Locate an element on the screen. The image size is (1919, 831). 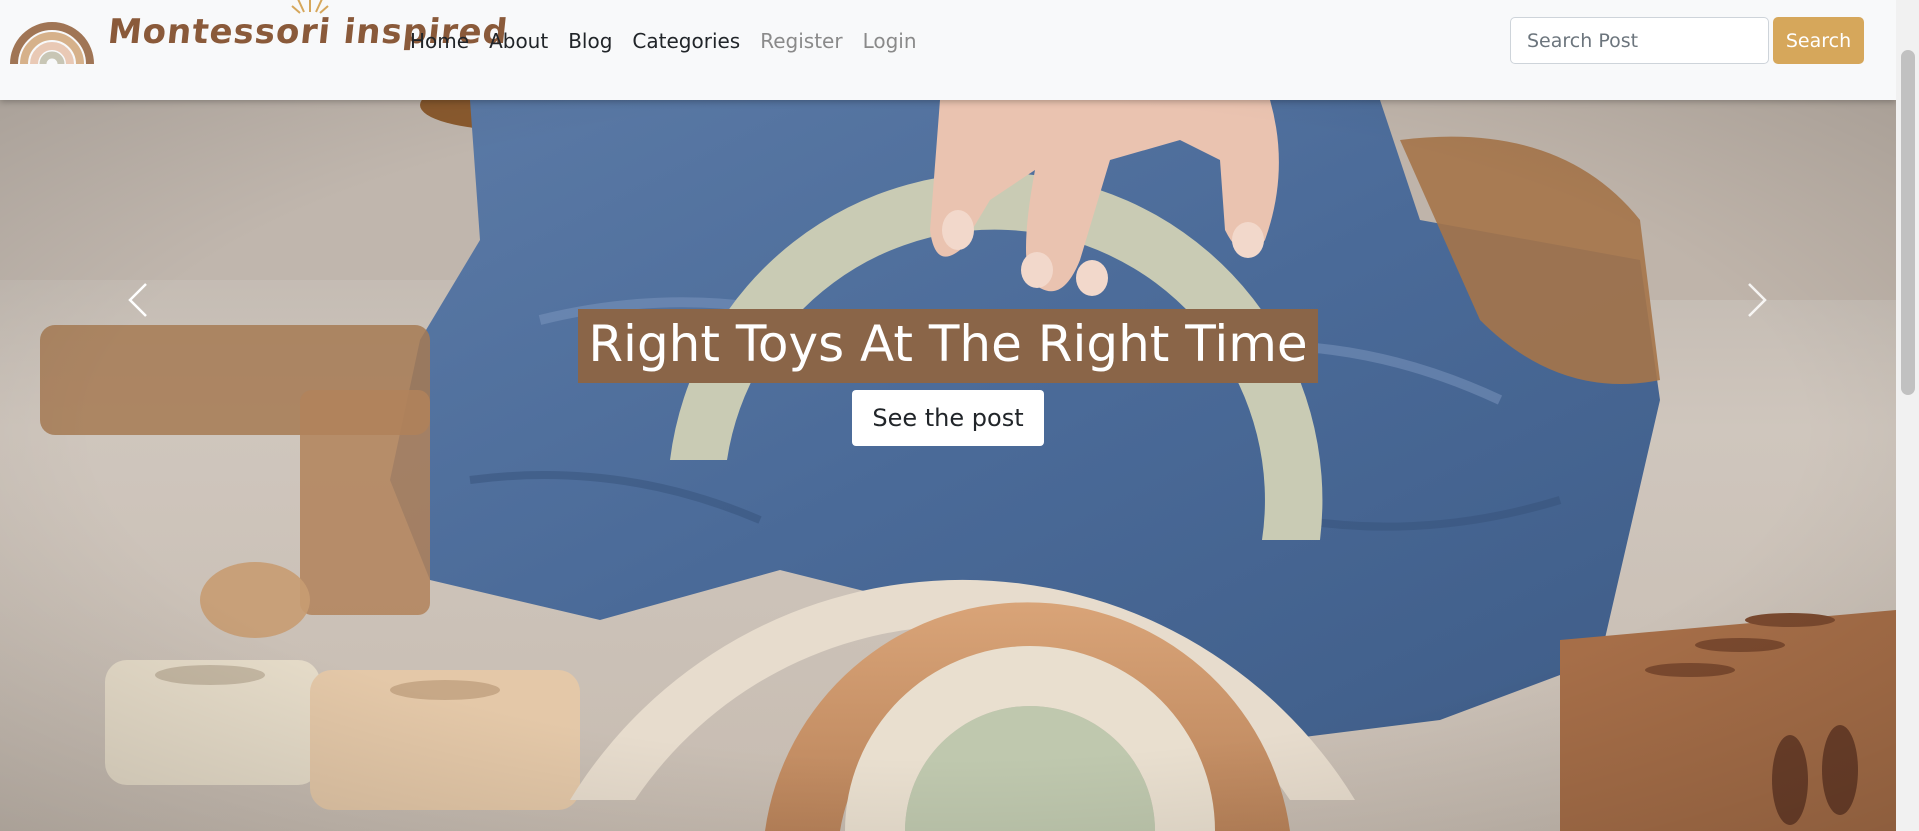
rainbow-logo-icon is located at coordinates (52, 43).